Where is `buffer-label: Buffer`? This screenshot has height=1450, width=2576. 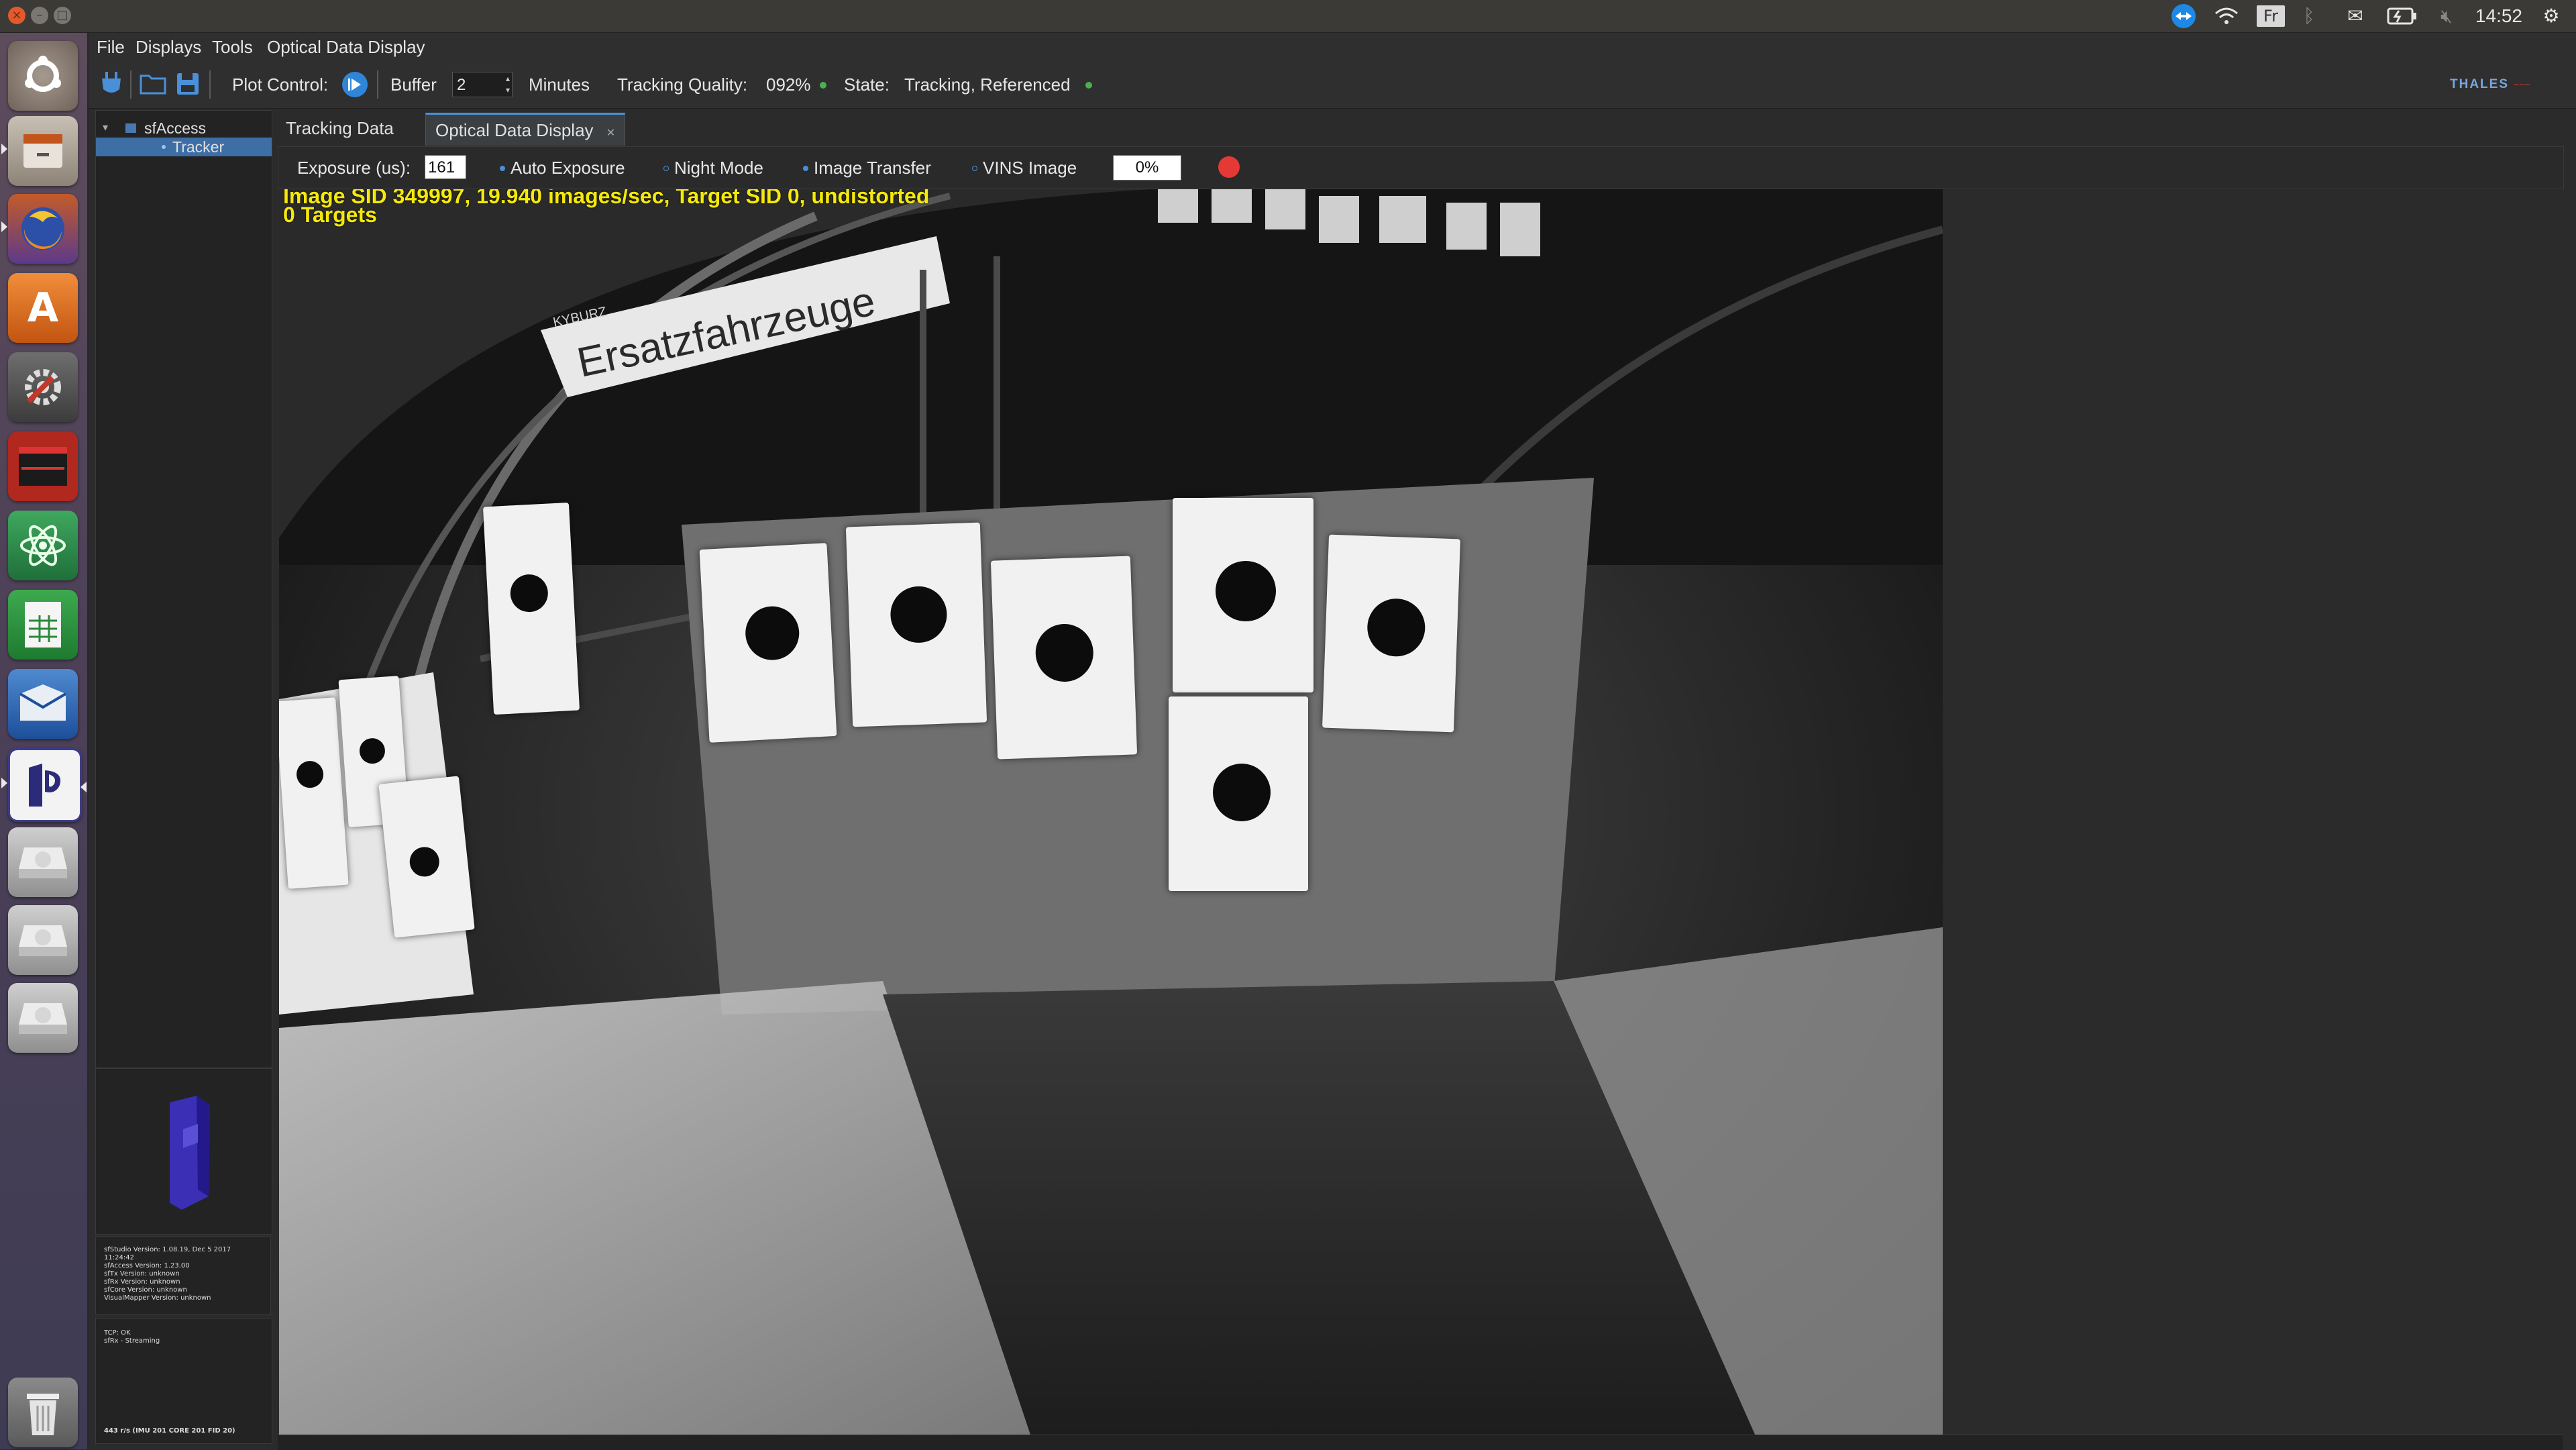 buffer-label: Buffer is located at coordinates (413, 84).